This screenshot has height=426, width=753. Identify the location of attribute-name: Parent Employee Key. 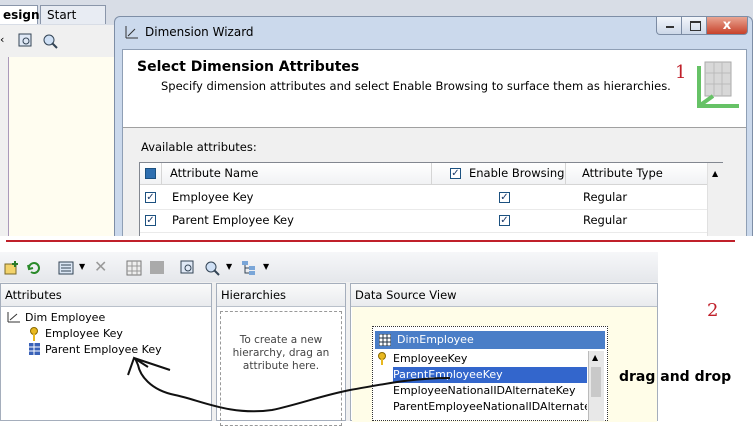
(233, 220).